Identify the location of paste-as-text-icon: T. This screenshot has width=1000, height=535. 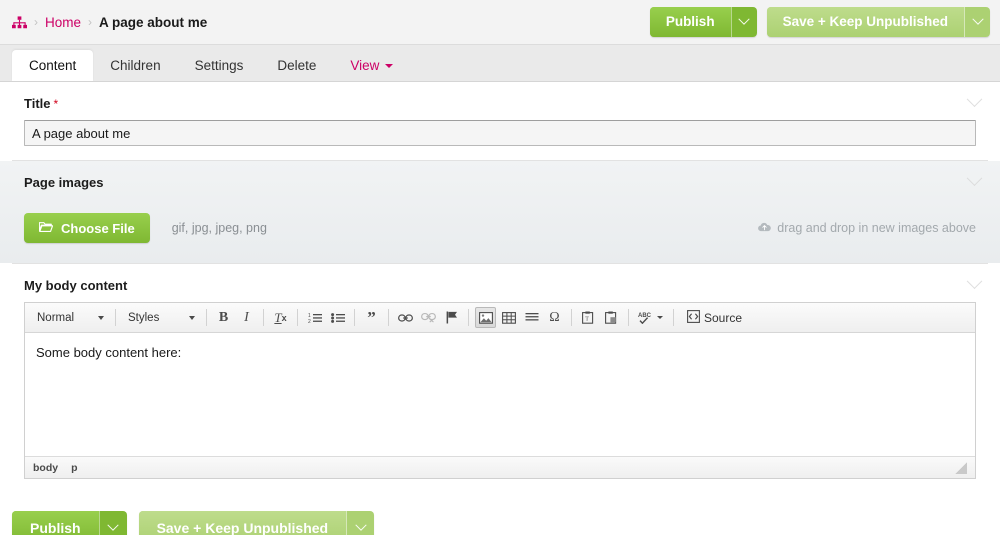
(588, 317).